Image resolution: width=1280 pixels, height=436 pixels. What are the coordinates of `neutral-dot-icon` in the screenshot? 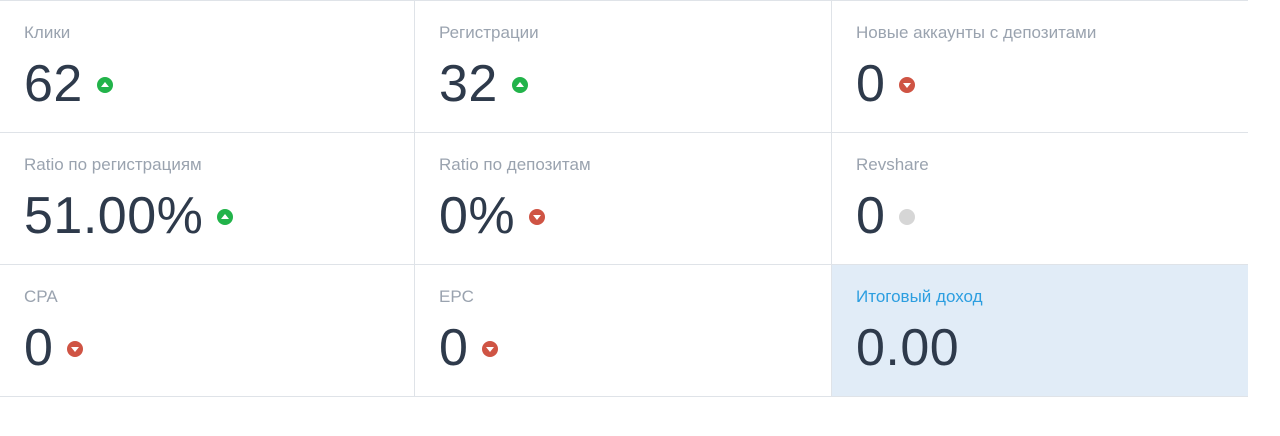 It's located at (907, 217).